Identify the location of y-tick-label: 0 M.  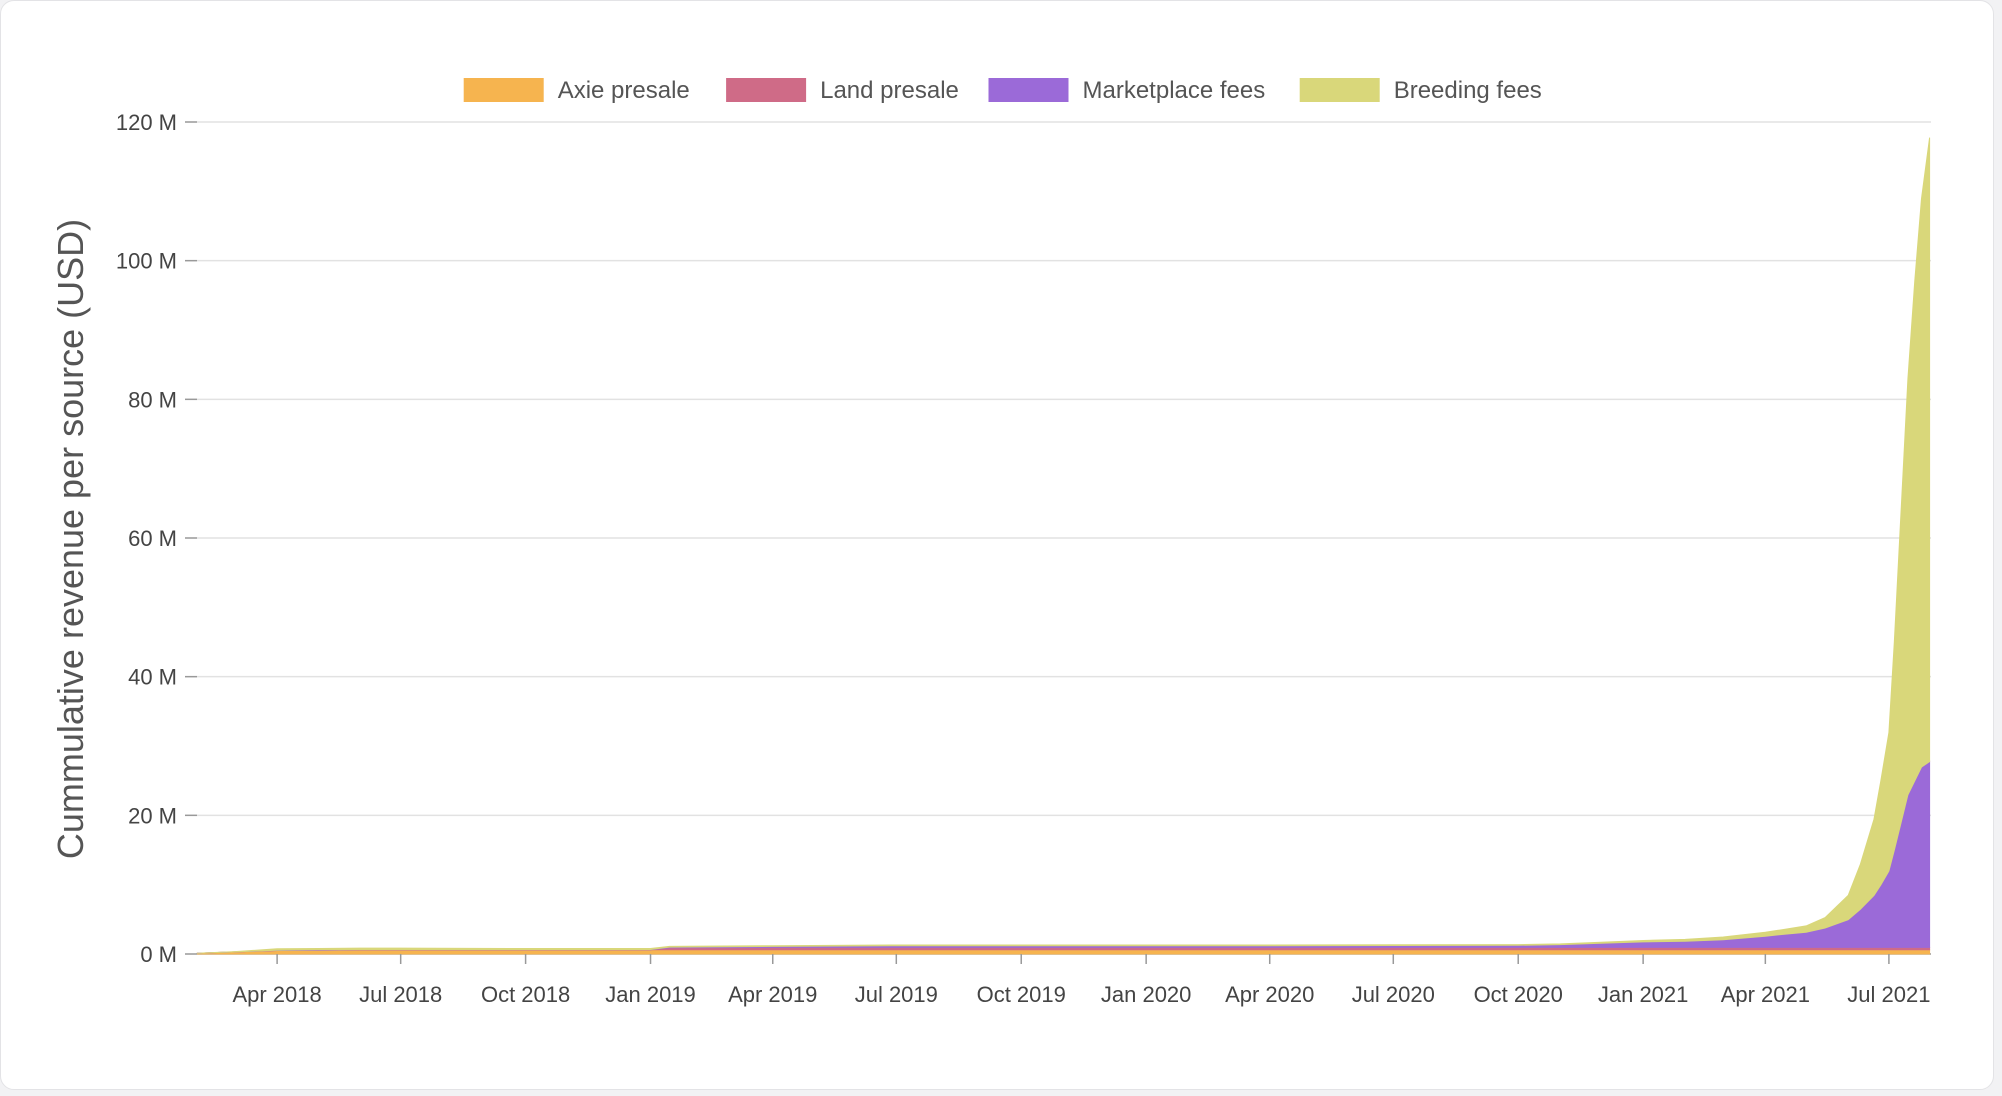
(158, 954).